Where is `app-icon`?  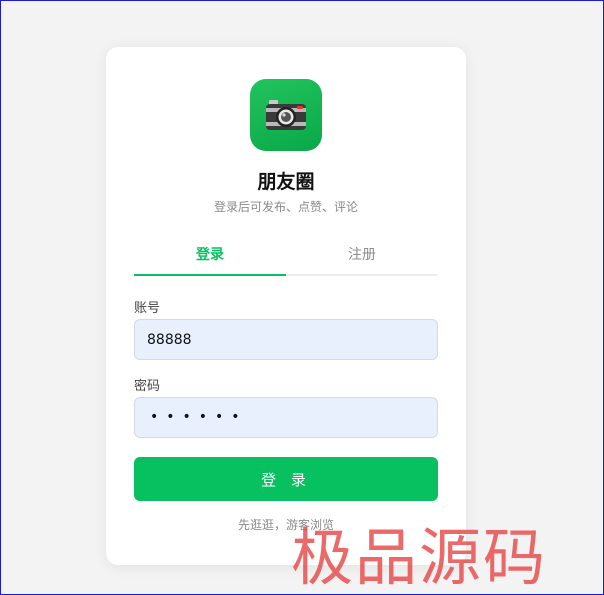 app-icon is located at coordinates (286, 115).